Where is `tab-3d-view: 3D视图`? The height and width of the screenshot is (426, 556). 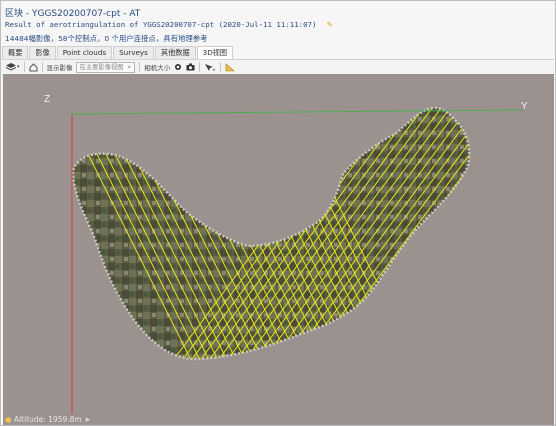
tab-3d-view: 3D视图 is located at coordinates (215, 52).